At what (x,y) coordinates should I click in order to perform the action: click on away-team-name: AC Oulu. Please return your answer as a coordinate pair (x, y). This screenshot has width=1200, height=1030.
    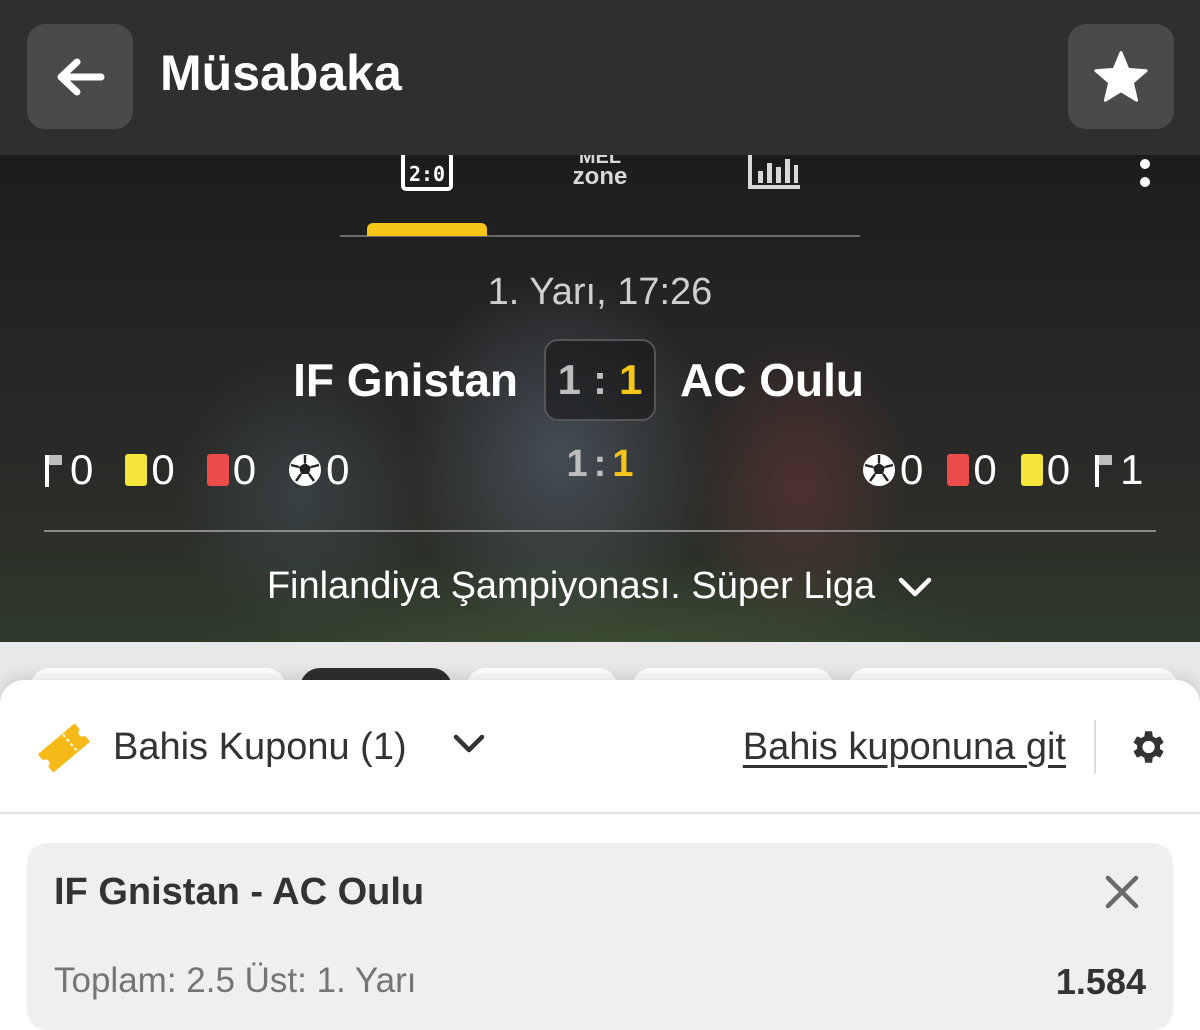
    Looking at the image, I should click on (772, 380).